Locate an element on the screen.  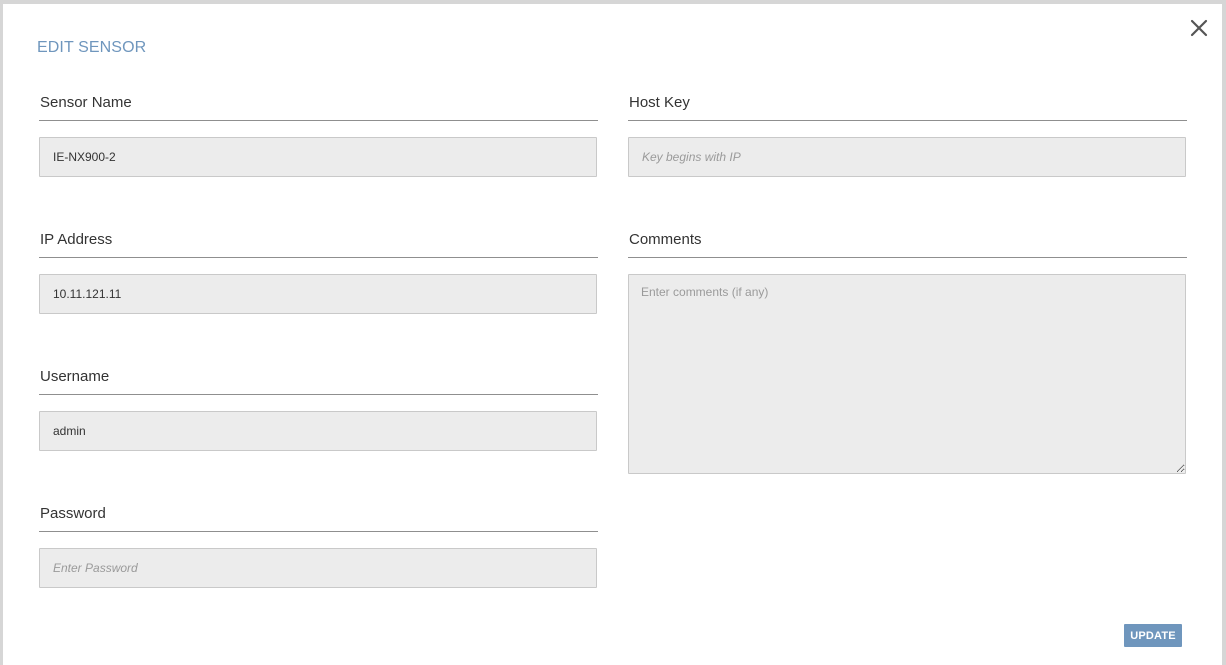
sensor-name-label: Sensor Name is located at coordinates (318, 105).